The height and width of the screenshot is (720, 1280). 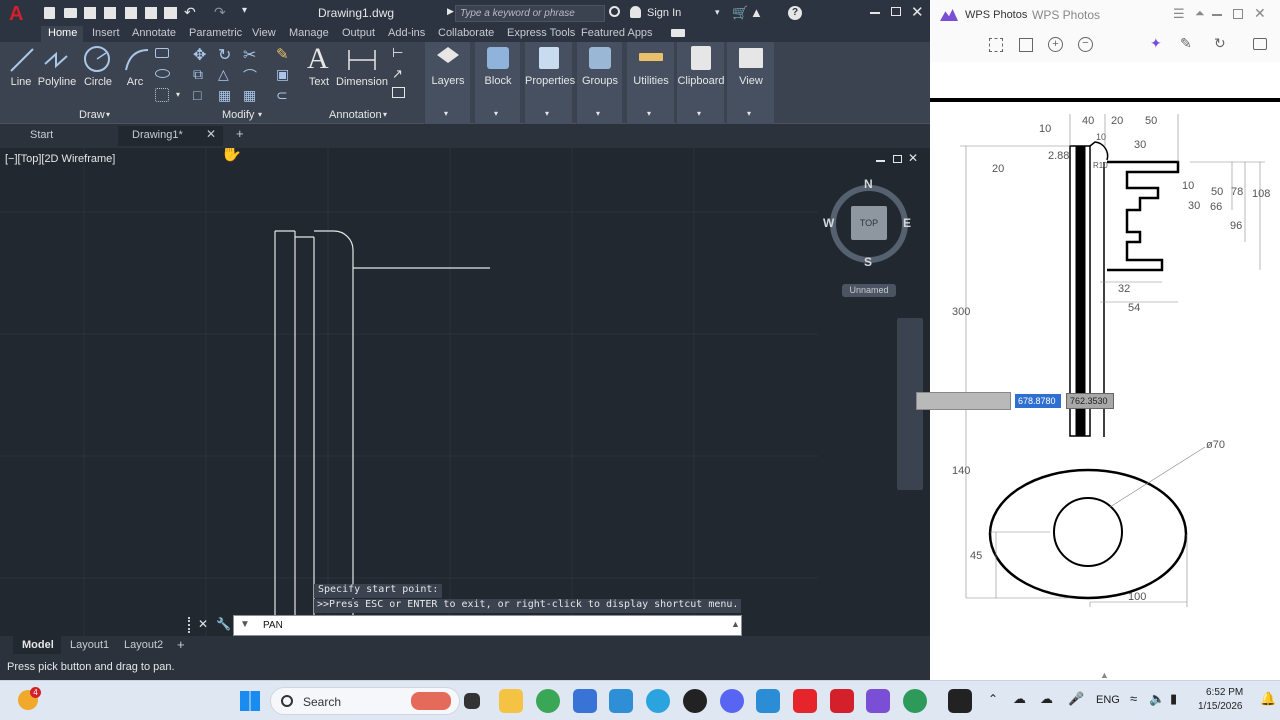 I want to click on tab-featured-apps: Featured Apps, so click(x=617, y=33).